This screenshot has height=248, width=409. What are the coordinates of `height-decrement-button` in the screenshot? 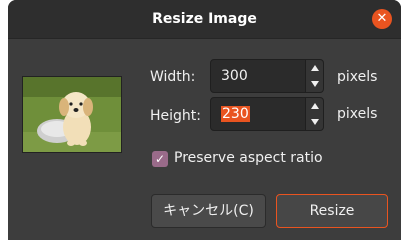 It's located at (315, 122).